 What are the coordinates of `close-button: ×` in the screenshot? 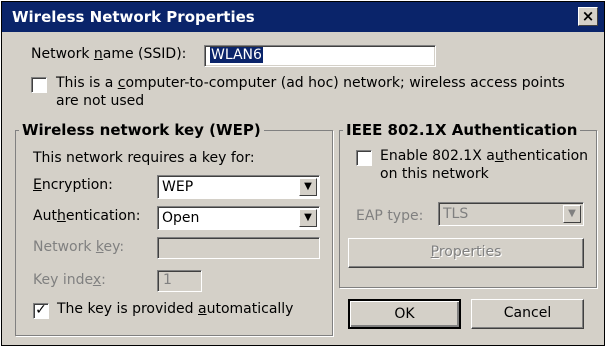 It's located at (588, 16).